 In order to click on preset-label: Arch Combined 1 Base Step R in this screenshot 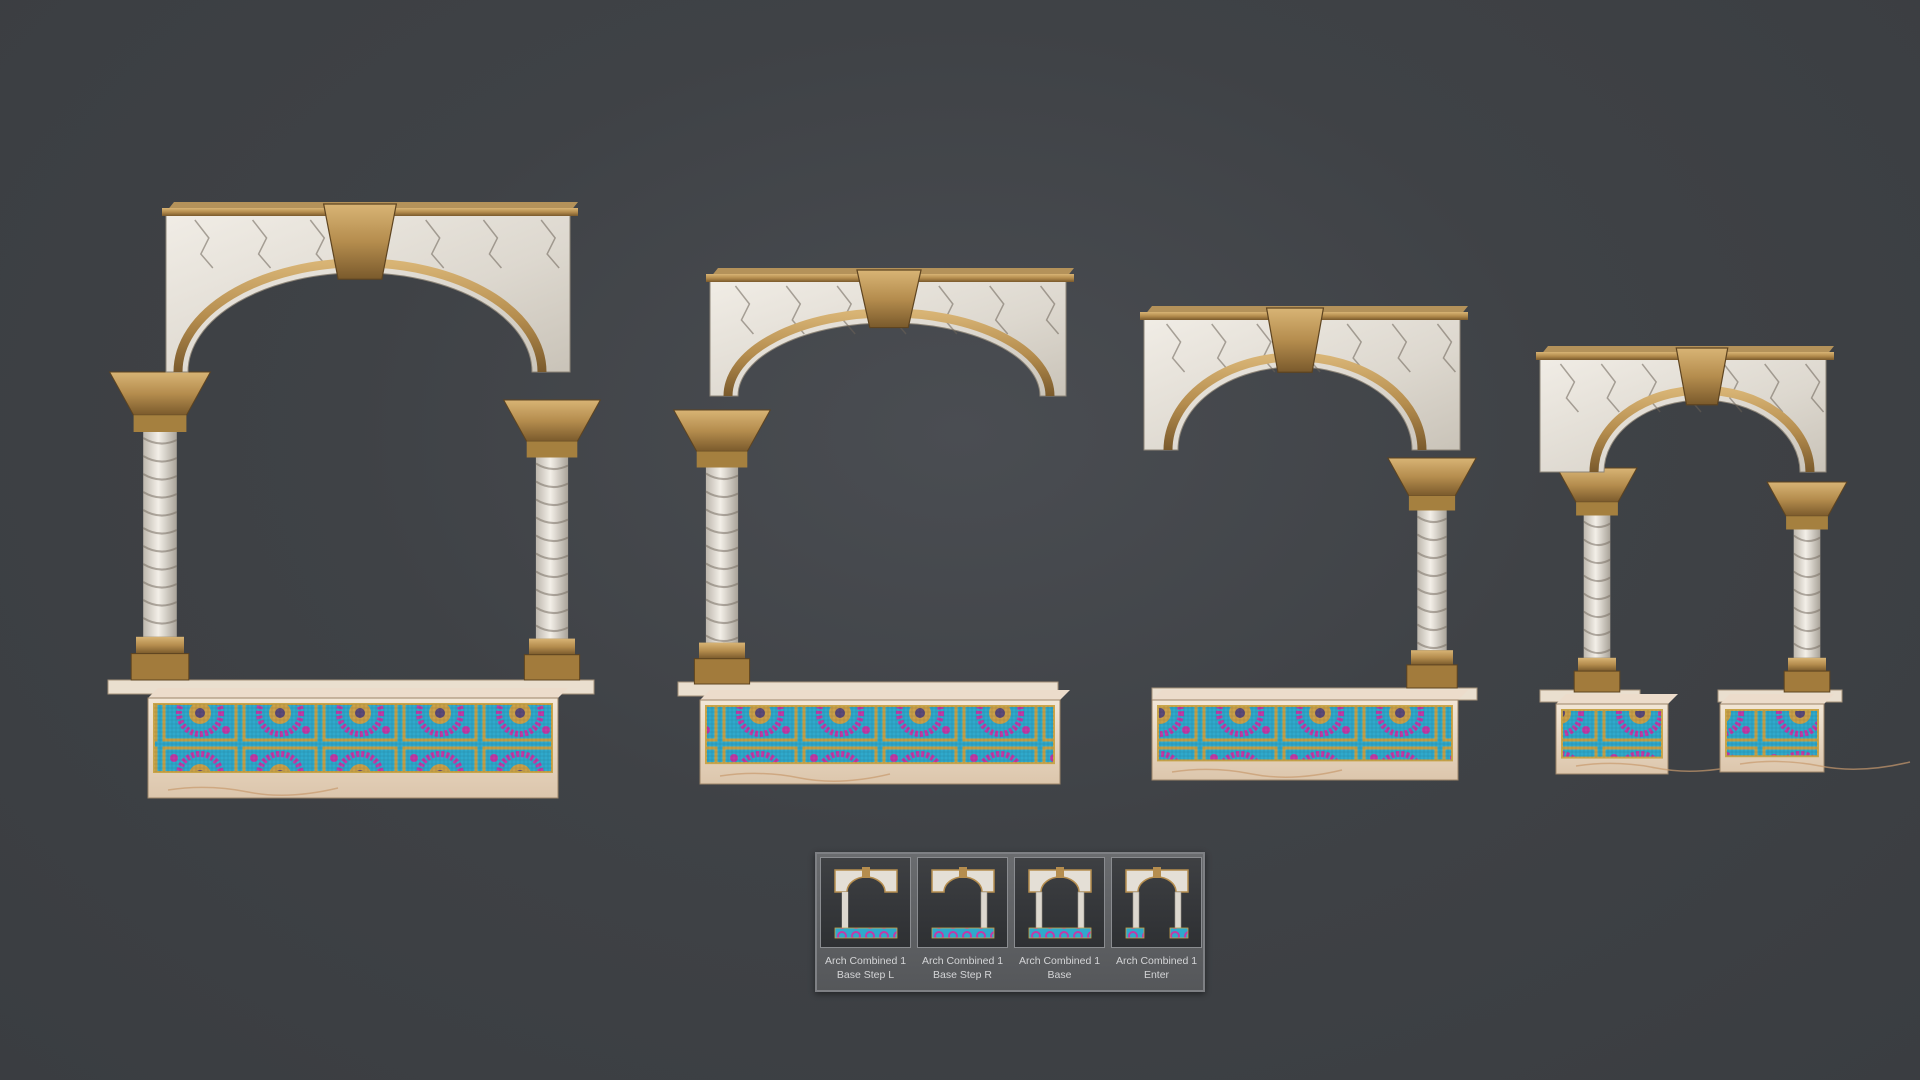, I will do `click(962, 968)`.